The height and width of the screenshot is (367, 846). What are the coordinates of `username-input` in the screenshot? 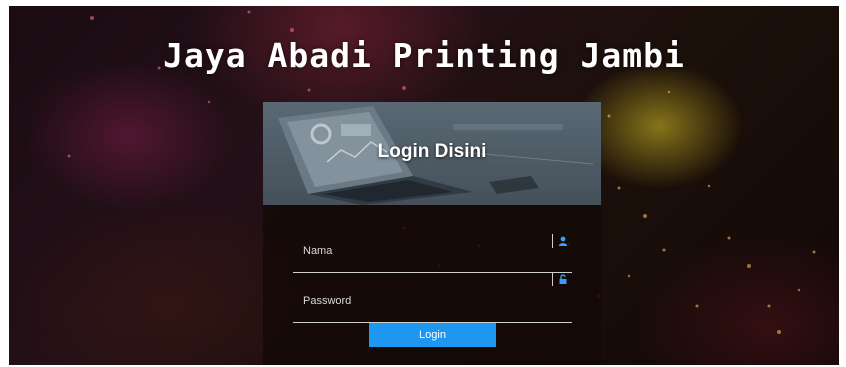 It's located at (418, 251).